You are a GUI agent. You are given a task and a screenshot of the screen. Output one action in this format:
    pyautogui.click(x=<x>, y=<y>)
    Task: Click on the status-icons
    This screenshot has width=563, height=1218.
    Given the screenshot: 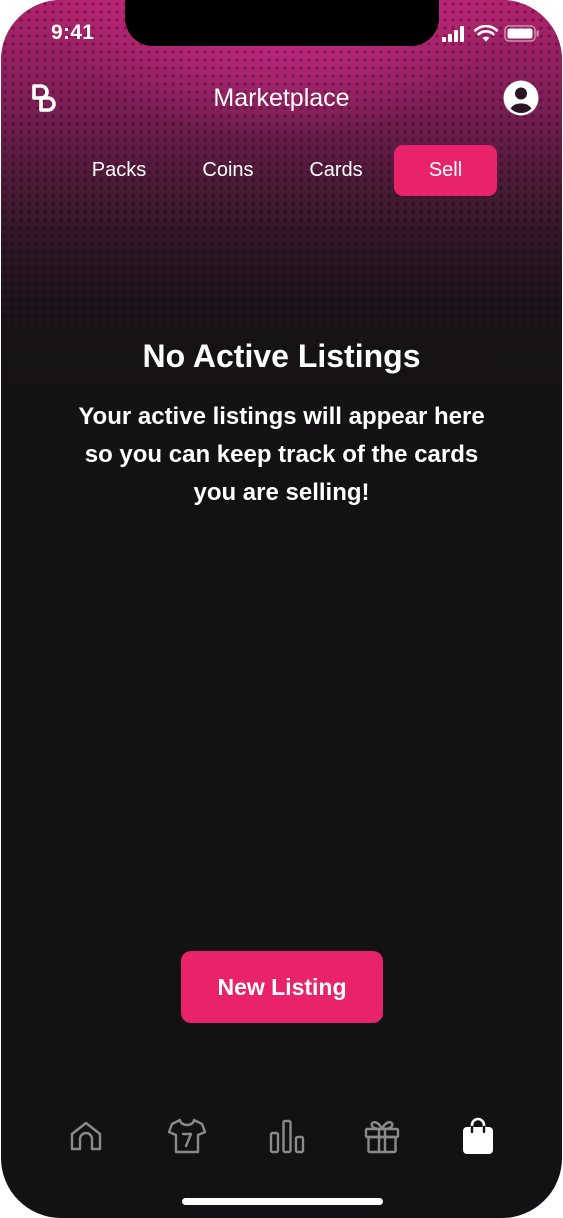 What is the action you would take?
    pyautogui.click(x=491, y=35)
    